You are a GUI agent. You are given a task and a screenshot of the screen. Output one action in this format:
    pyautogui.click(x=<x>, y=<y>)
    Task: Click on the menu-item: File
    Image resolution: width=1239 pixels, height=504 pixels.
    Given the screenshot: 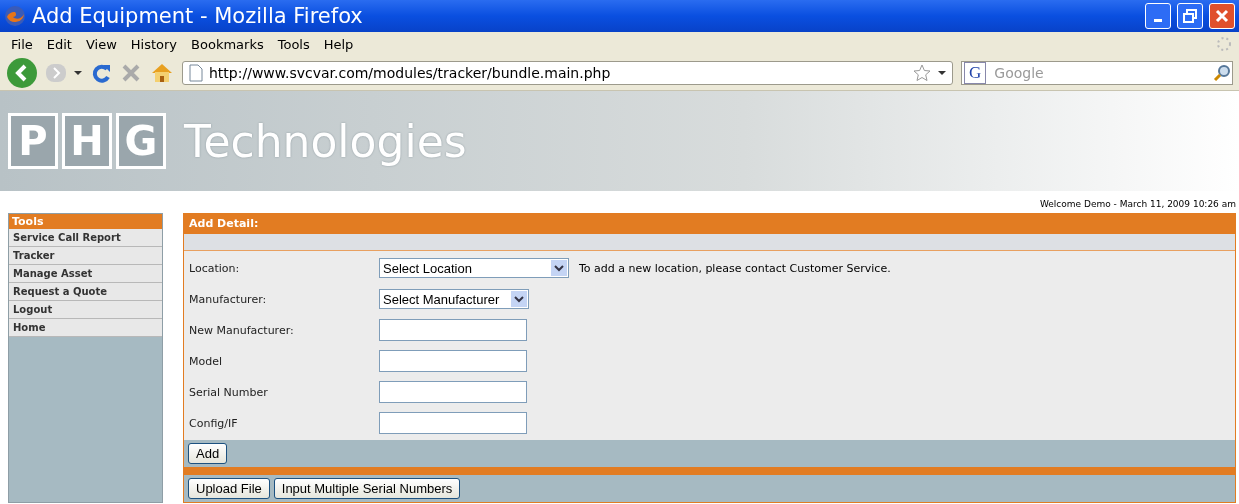 What is the action you would take?
    pyautogui.click(x=22, y=44)
    